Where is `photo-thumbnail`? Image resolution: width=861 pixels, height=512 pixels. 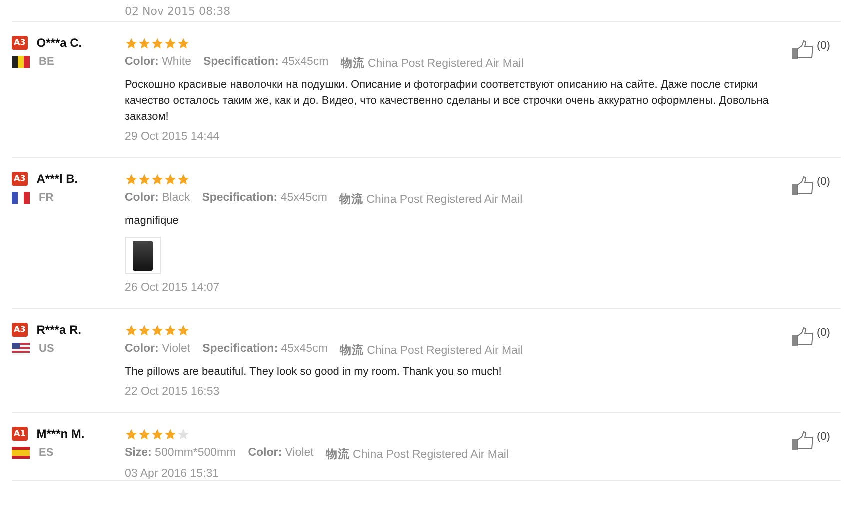
photo-thumbnail is located at coordinates (143, 255).